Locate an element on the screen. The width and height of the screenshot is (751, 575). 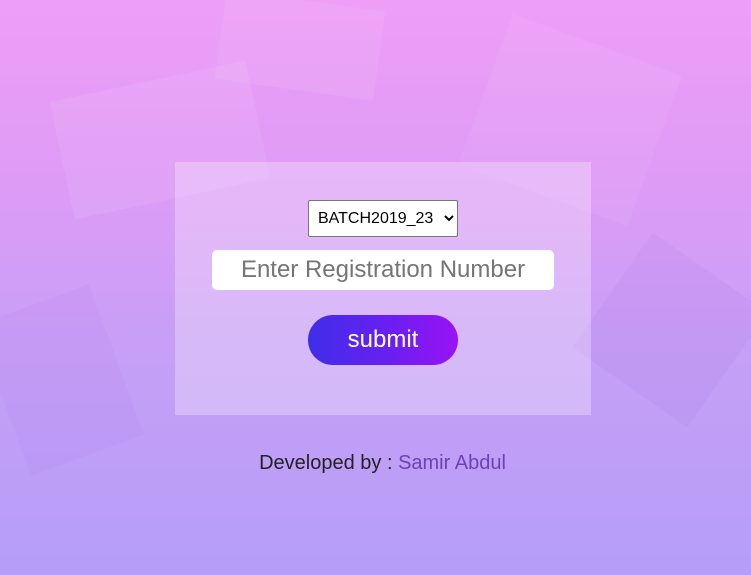
submit-button: submit is located at coordinates (383, 340).